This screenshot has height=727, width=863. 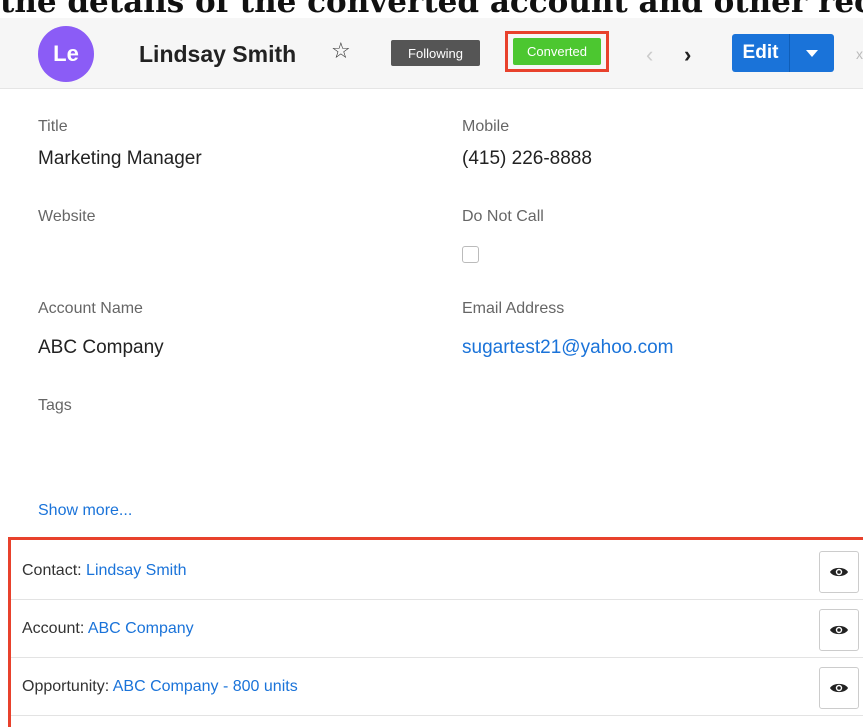 What do you see at coordinates (649, 55) in the screenshot?
I see `chevron-left-icon: ‹` at bounding box center [649, 55].